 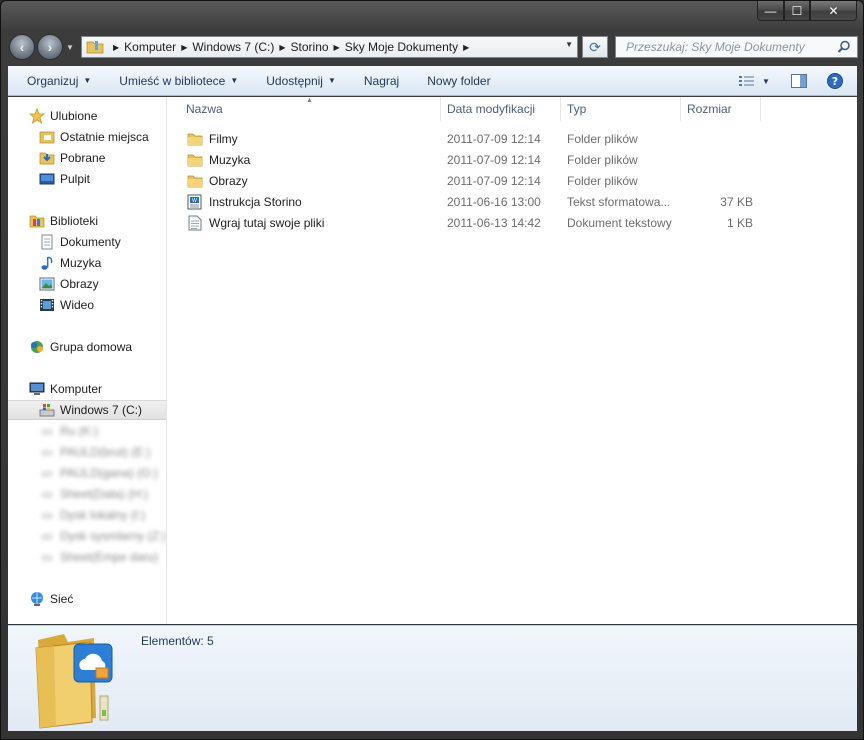 I want to click on computer-icon, so click(x=37, y=389).